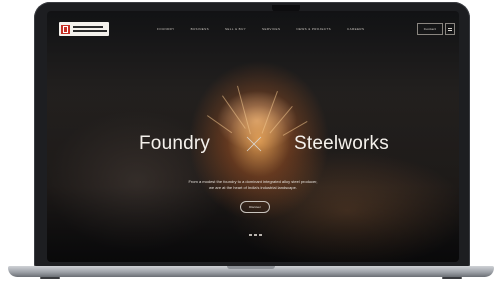 The image size is (502, 286). I want to click on hero-title: Foundry Steelworks, so click(253, 144).